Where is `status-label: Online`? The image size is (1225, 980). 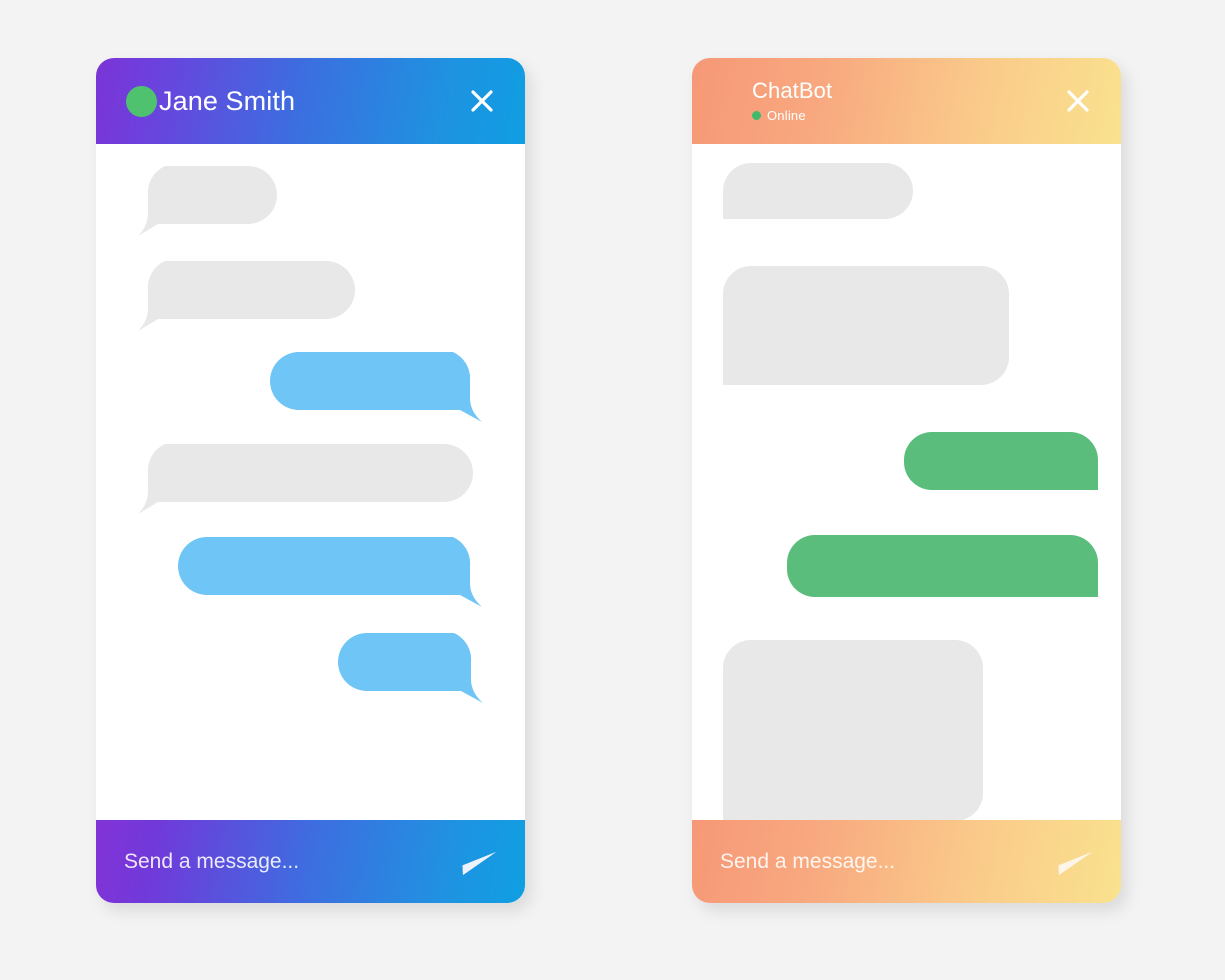 status-label: Online is located at coordinates (786, 115).